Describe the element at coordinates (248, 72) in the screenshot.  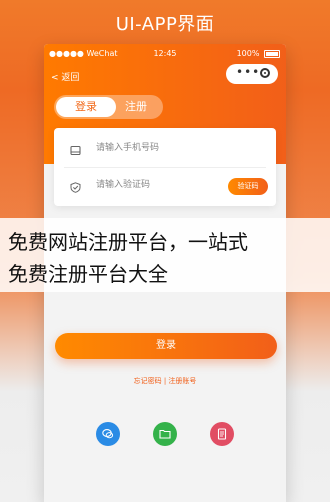
I see `more-dots-icon: •••` at that location.